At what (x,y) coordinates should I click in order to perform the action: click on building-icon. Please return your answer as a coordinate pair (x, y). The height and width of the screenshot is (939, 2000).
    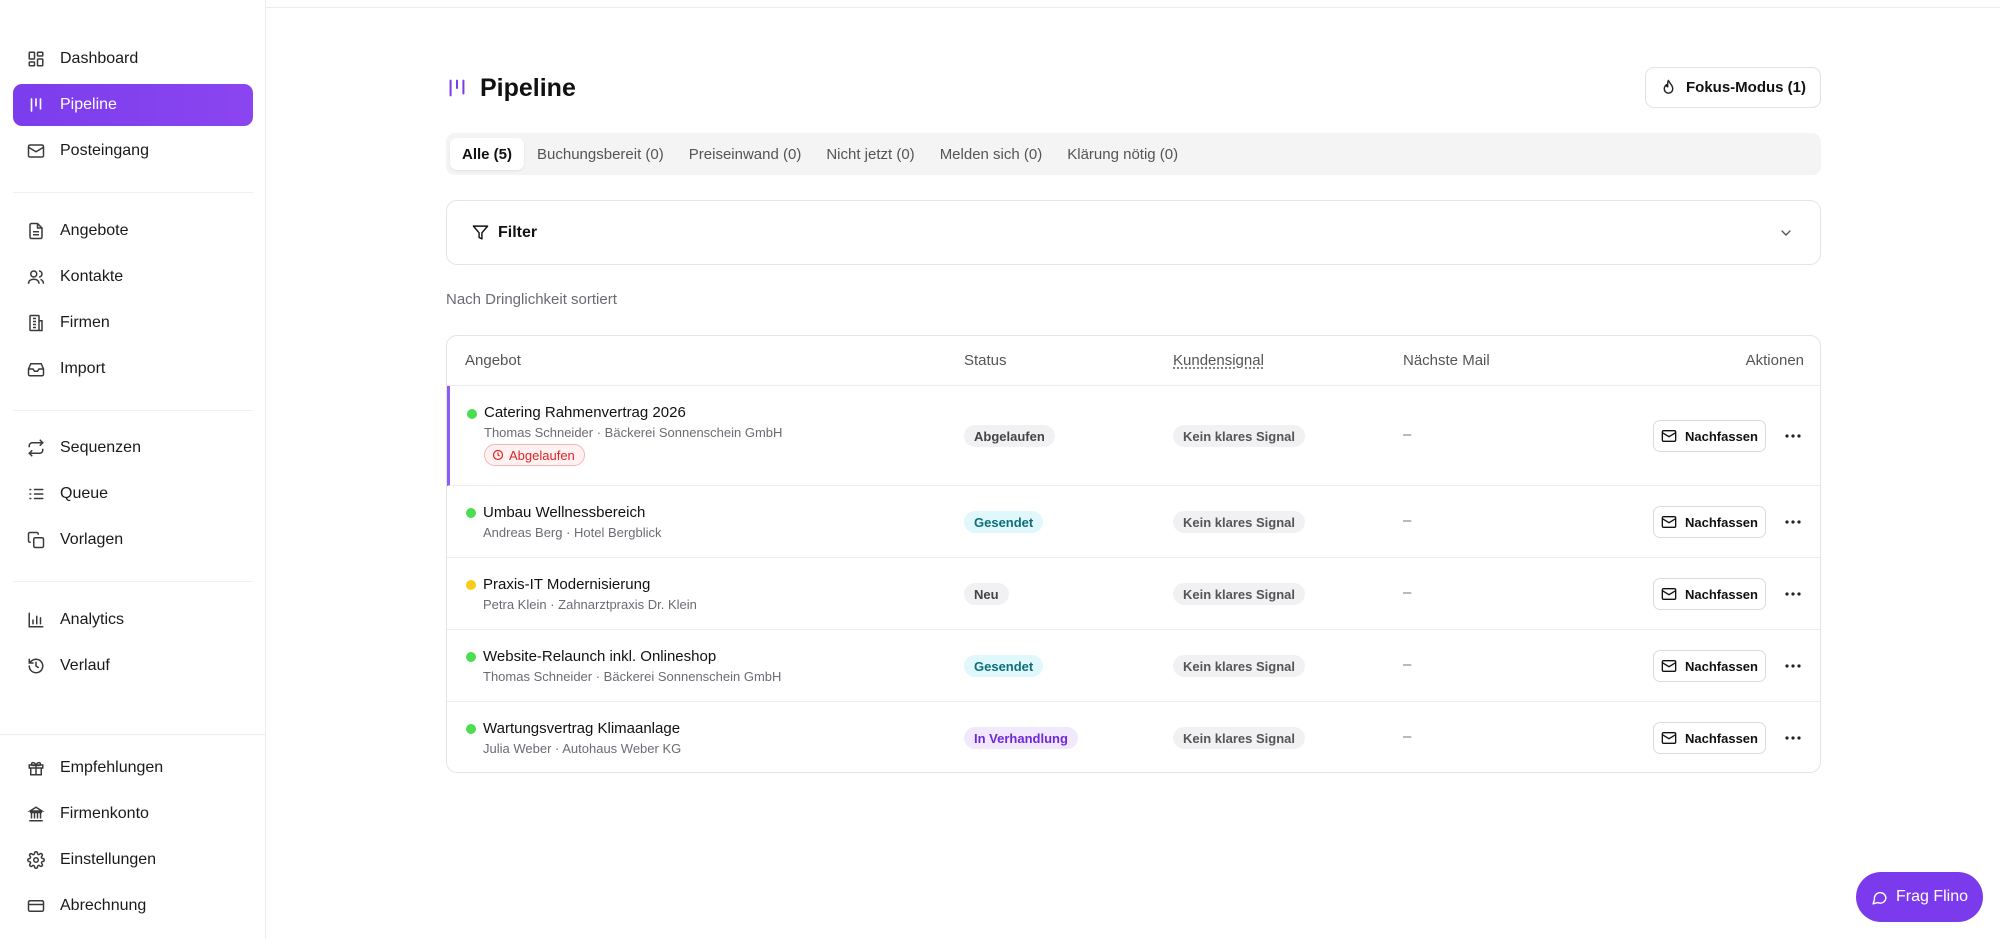
    Looking at the image, I should click on (36, 323).